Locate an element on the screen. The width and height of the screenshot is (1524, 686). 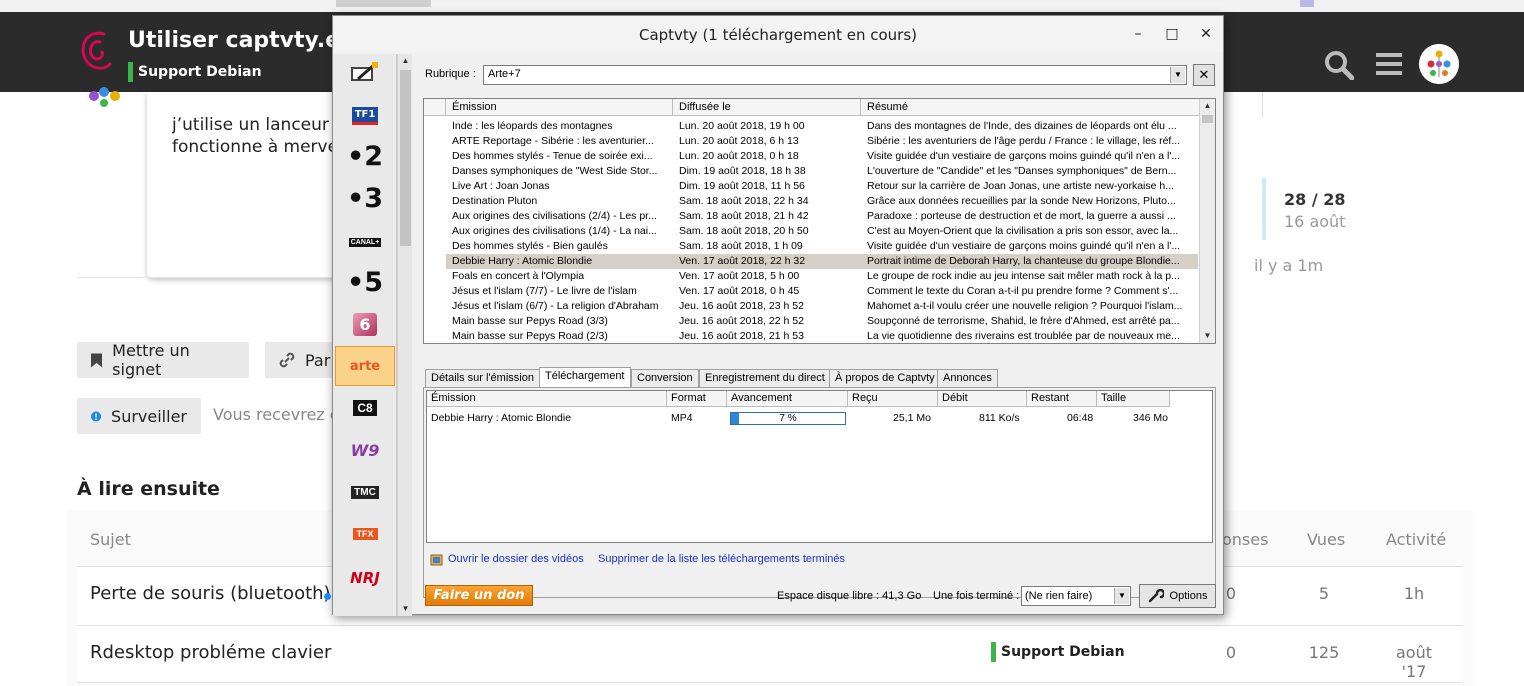
options-button: Options is located at coordinates (1177, 596).